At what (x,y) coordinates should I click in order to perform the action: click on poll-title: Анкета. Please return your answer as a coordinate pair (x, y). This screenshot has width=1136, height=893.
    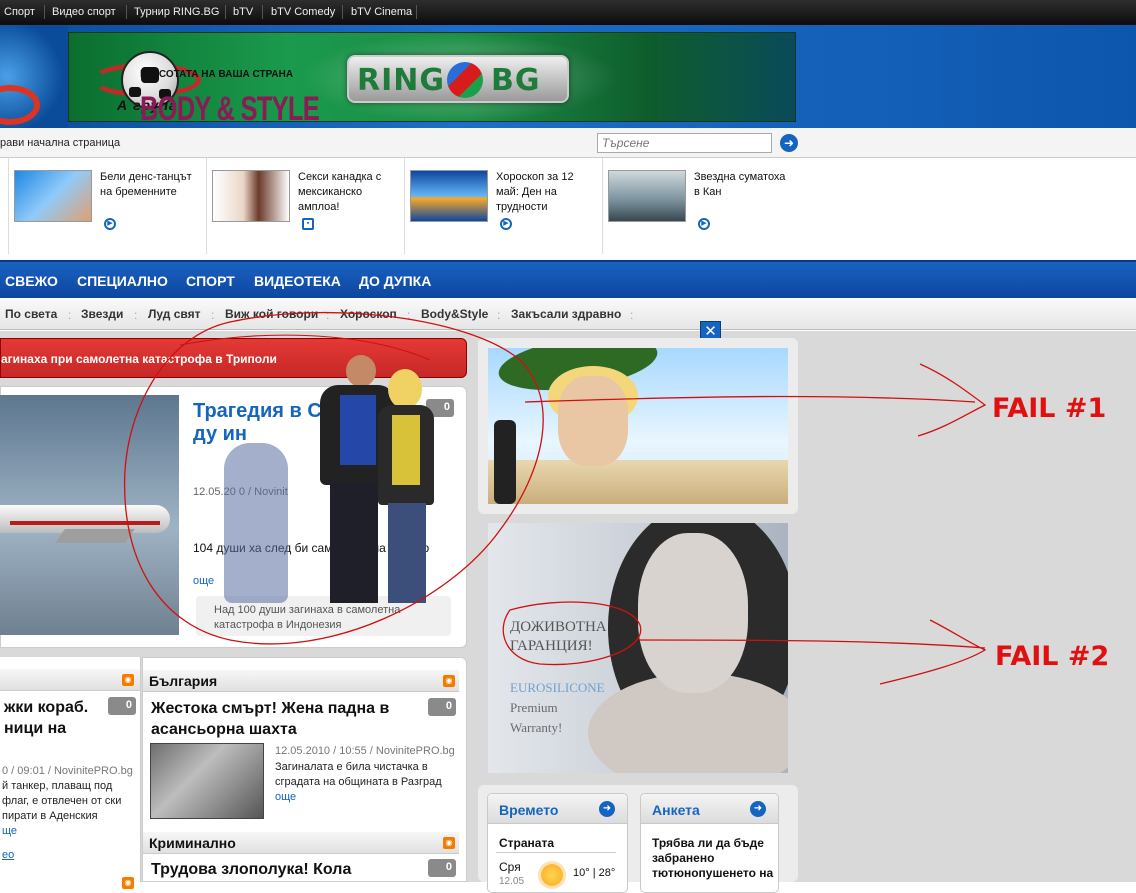
    Looking at the image, I should click on (676, 810).